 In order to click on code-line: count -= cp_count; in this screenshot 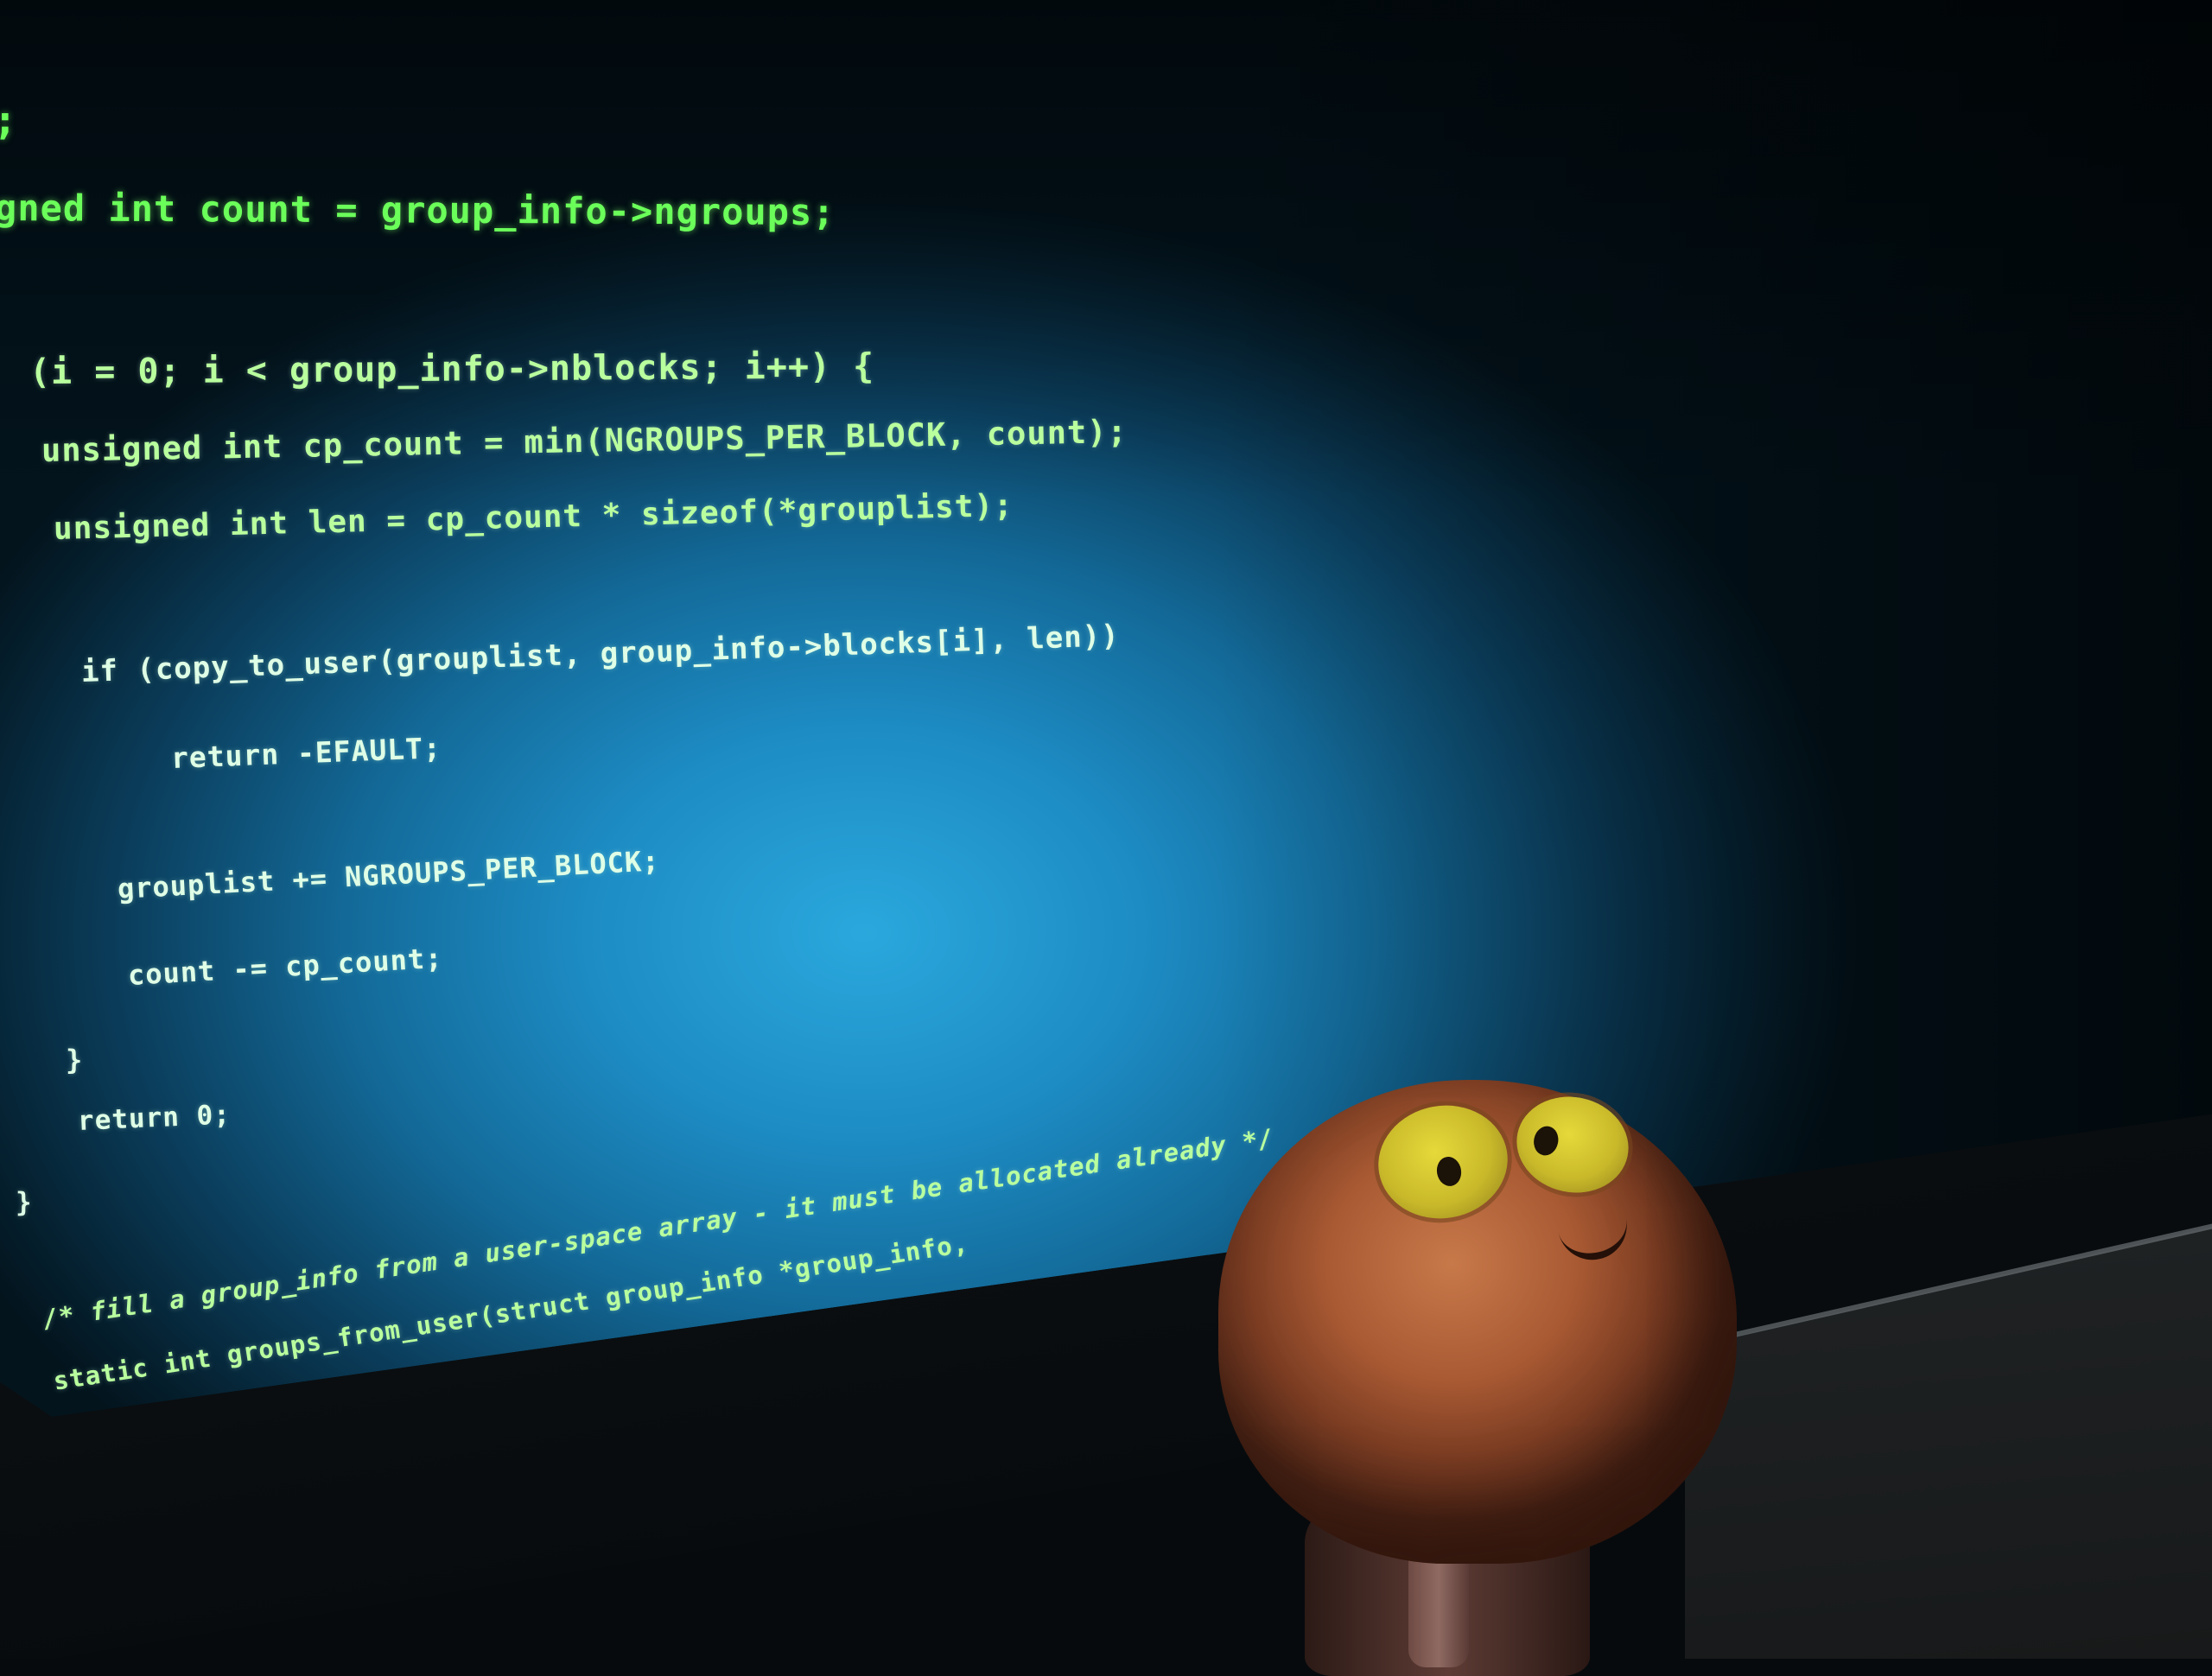, I will do `click(285, 966)`.